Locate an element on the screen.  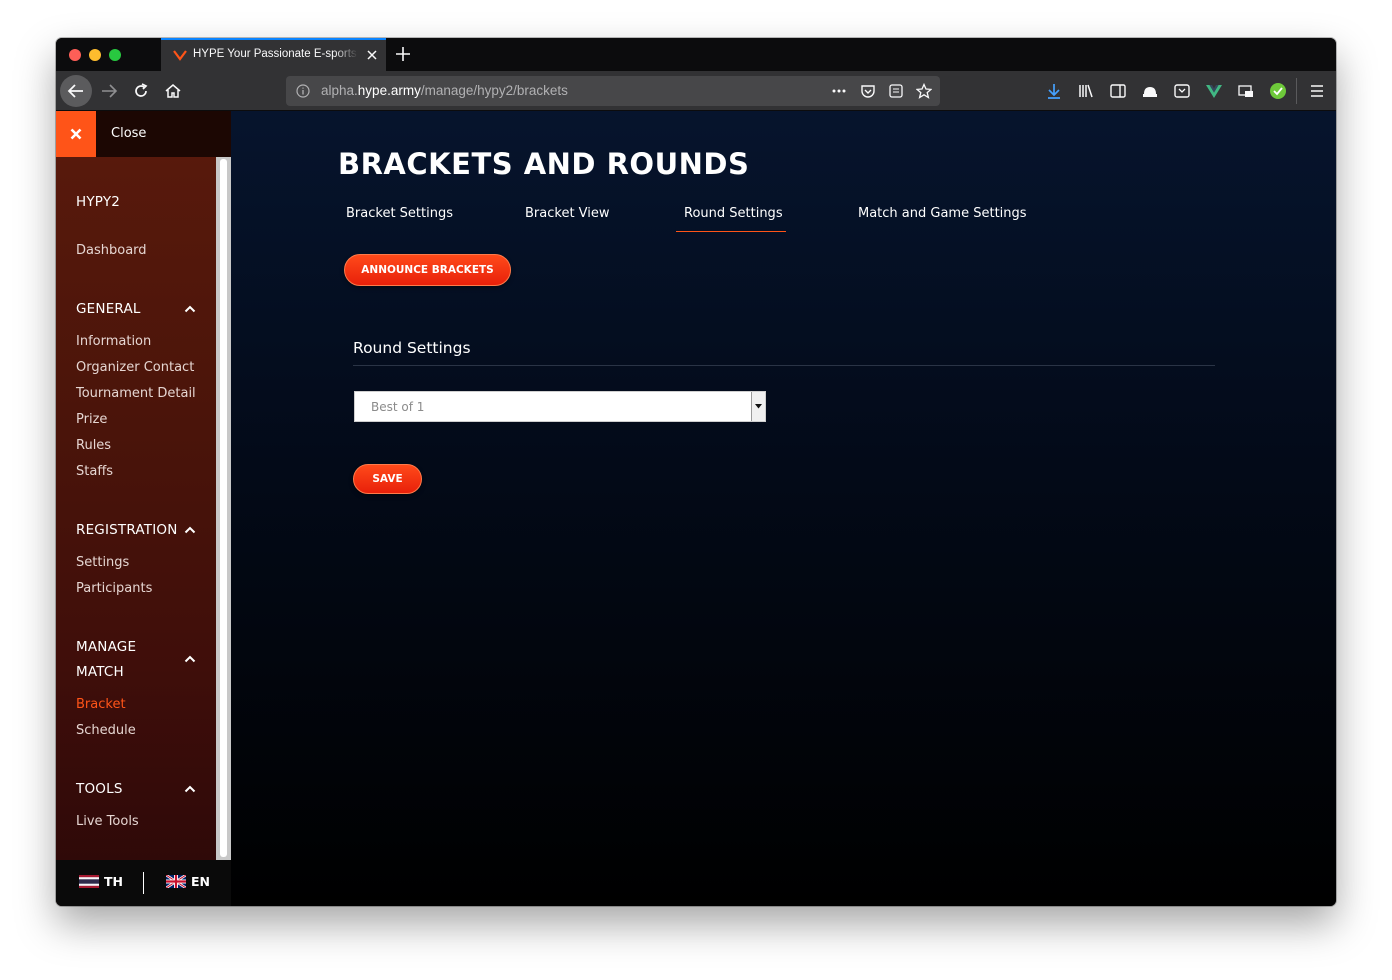
home-button is located at coordinates (173, 91).